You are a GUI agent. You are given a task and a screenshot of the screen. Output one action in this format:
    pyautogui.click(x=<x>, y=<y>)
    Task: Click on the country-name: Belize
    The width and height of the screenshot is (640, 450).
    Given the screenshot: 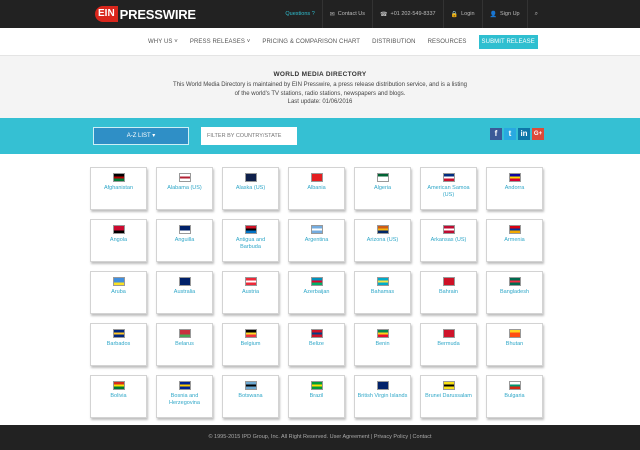 What is the action you would take?
    pyautogui.click(x=316, y=344)
    